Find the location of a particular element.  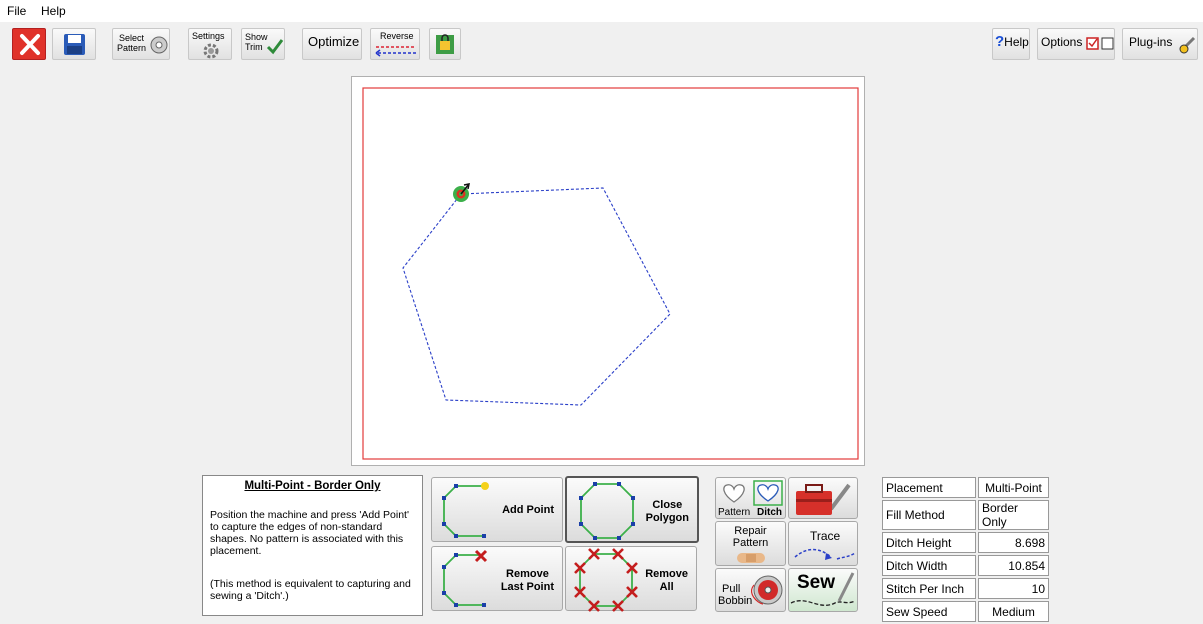

property-row: Sew Speed Medium is located at coordinates (965, 611).